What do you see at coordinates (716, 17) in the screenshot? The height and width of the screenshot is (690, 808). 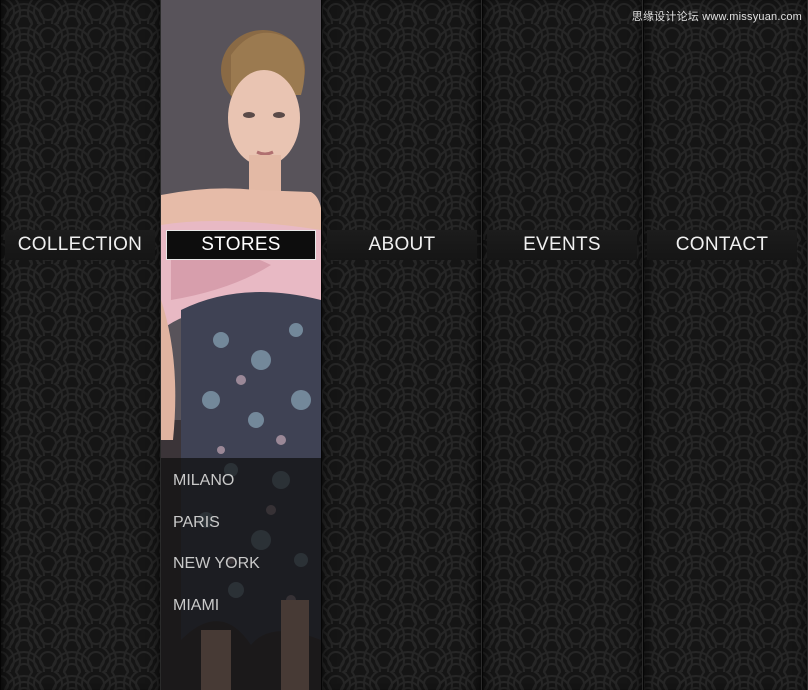 I see `watermark-text: 思缘设计论坛 www.missyuan.com` at bounding box center [716, 17].